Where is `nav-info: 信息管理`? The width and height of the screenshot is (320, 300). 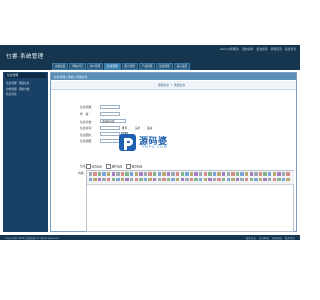
nav-info: 信息管理 is located at coordinates (112, 66).